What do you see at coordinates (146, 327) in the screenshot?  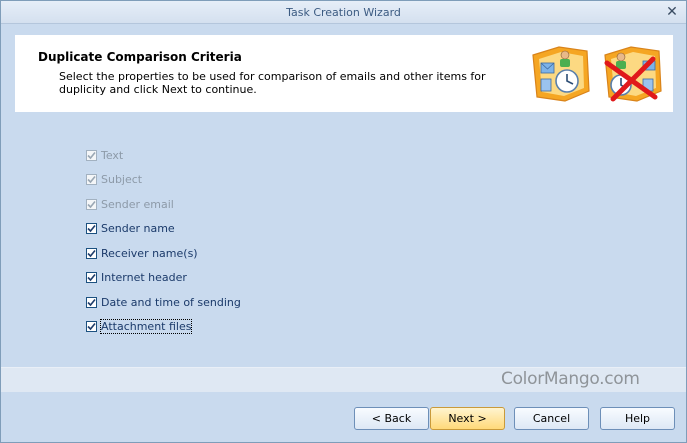 I see `criteria-option-label: Attachment files` at bounding box center [146, 327].